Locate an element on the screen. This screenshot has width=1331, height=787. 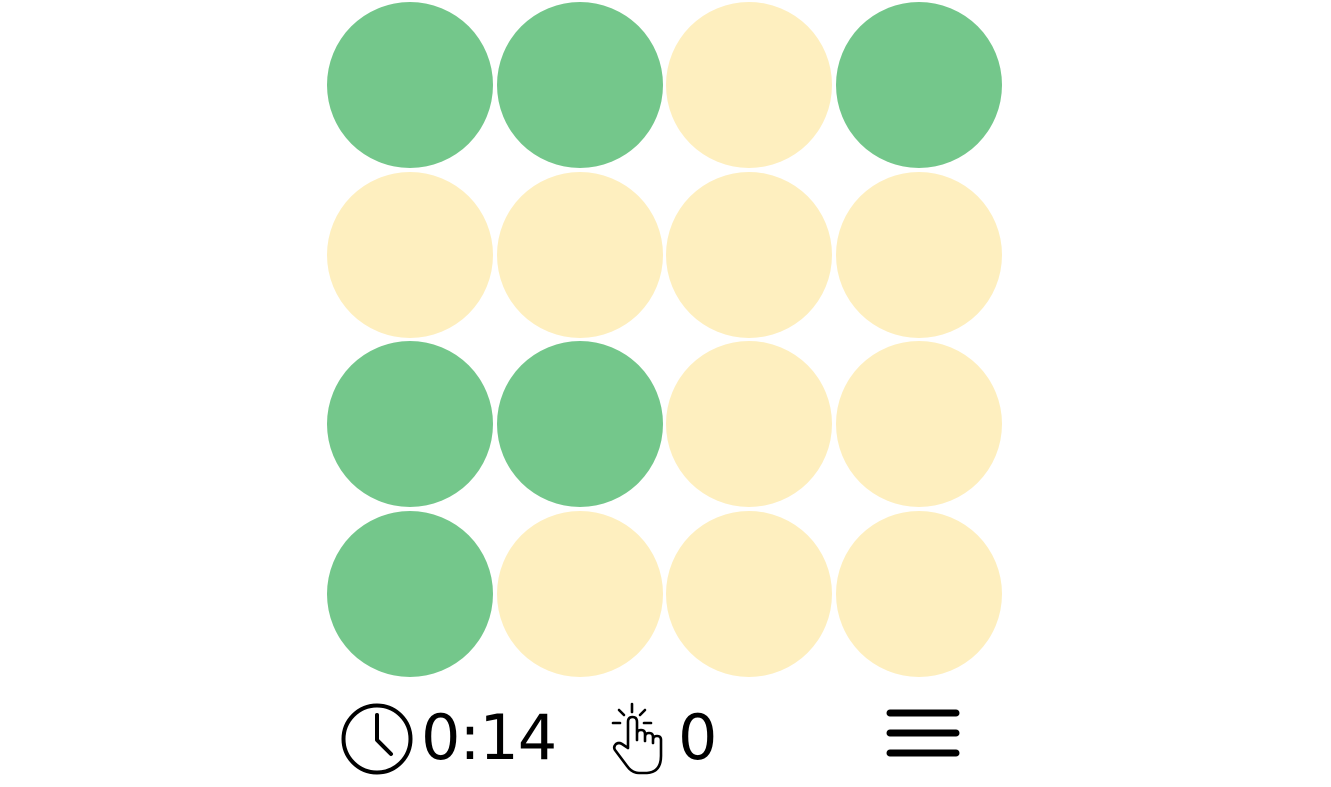
tap-icon is located at coordinates (637, 738).